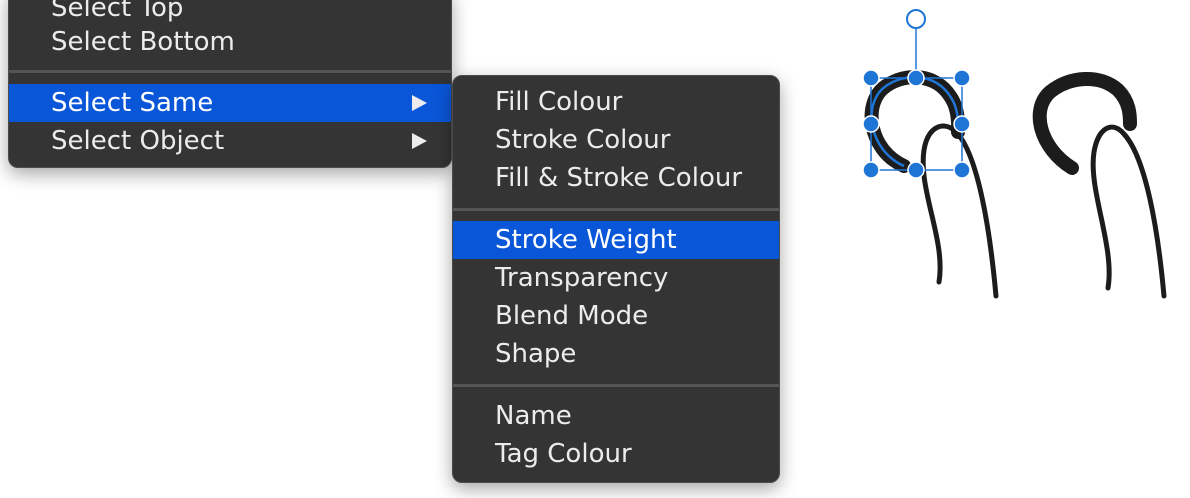  I want to click on resize-handle-top-left, so click(871, 78).